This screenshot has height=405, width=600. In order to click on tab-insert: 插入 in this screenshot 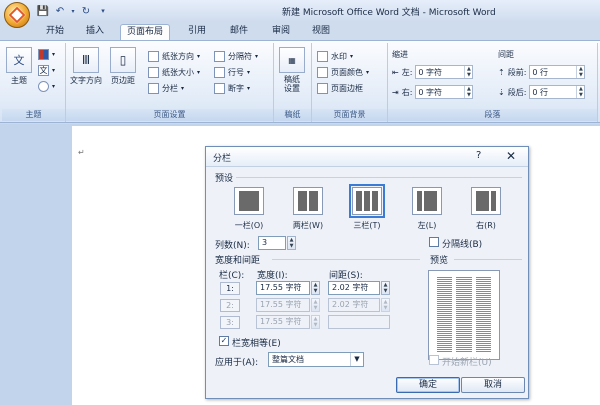, I will do `click(95, 32)`.